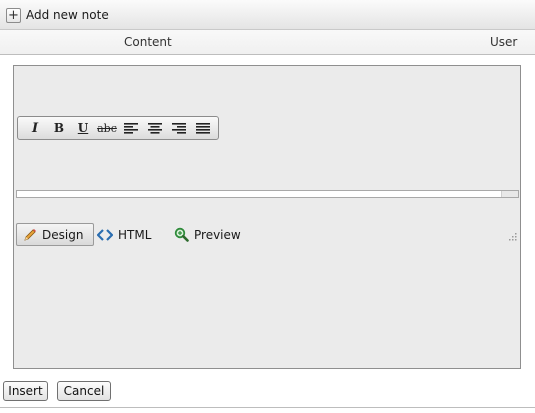 This screenshot has width=535, height=413. I want to click on content-edit-area, so click(267, 194).